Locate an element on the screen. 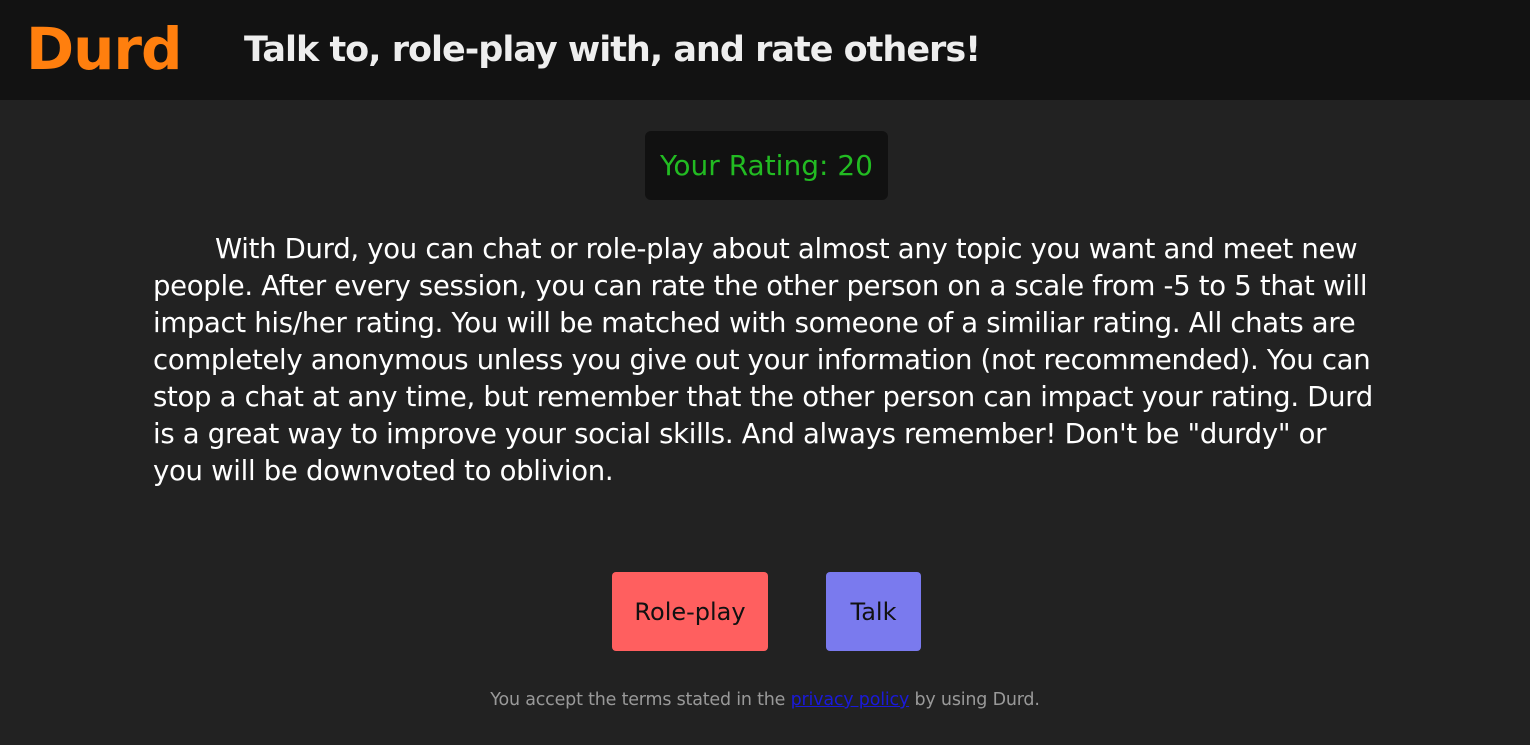 The width and height of the screenshot is (1530, 745). rating-badge: Your Rating: 20 is located at coordinates (766, 165).